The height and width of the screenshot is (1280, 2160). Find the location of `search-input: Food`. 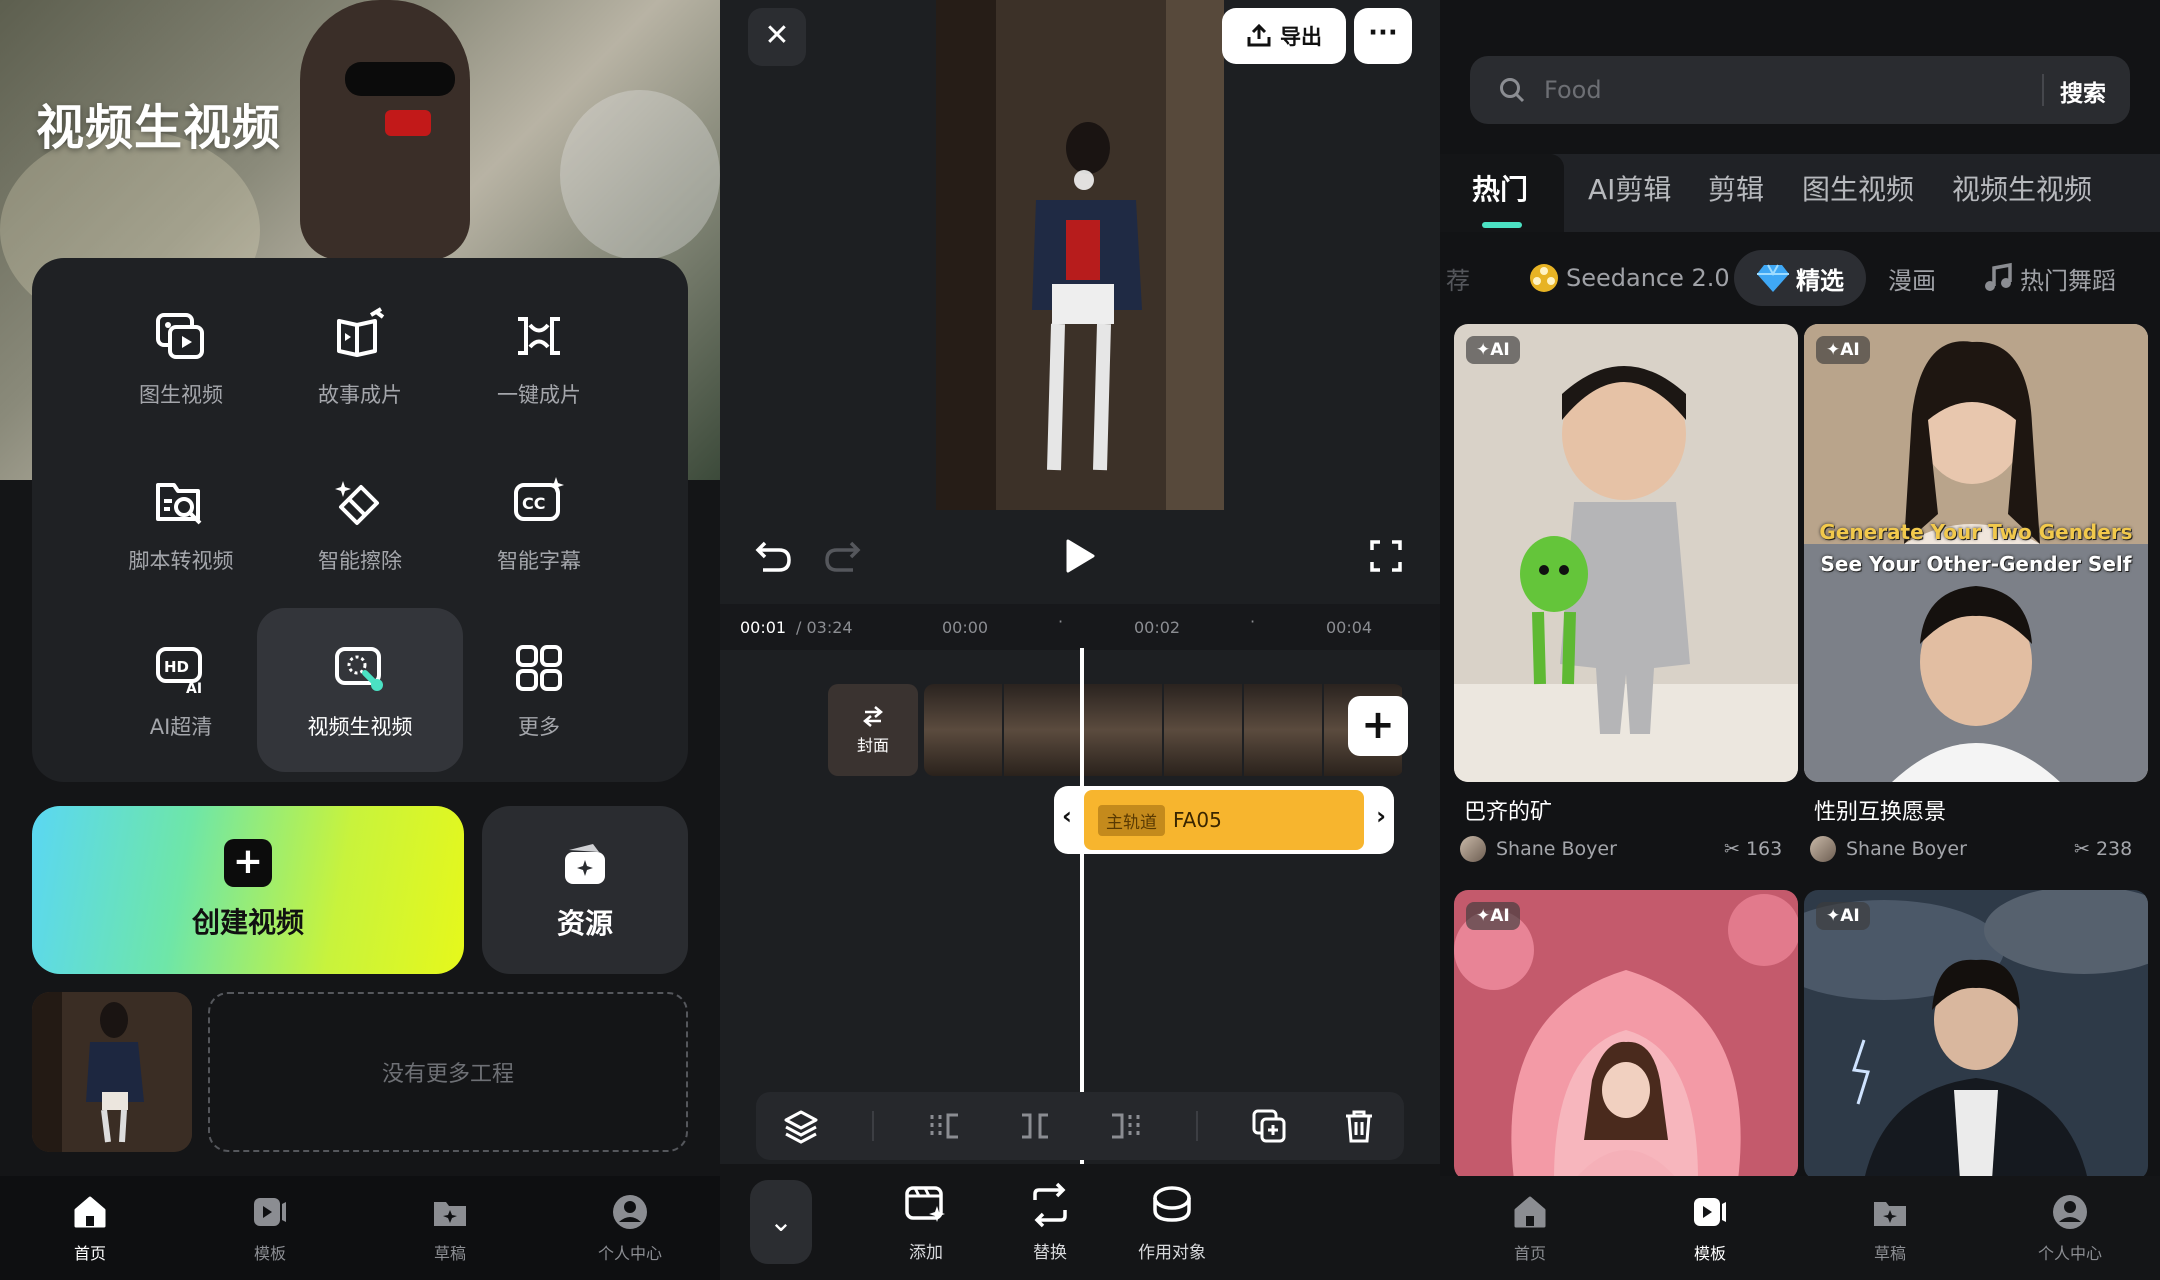

search-input: Food is located at coordinates (1573, 90).